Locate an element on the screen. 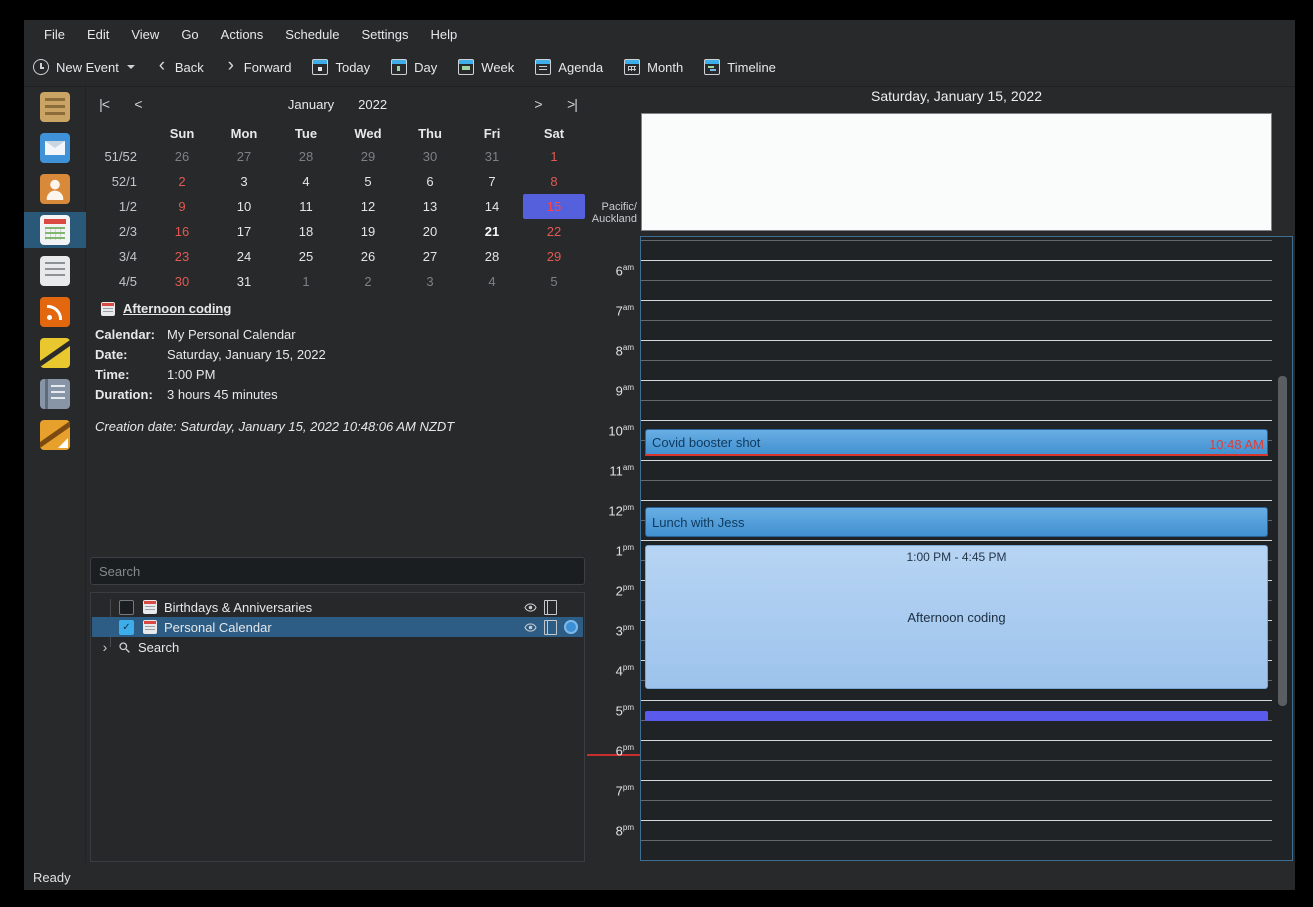 The image size is (1313, 907). week-number: 52/1 is located at coordinates (120, 181).